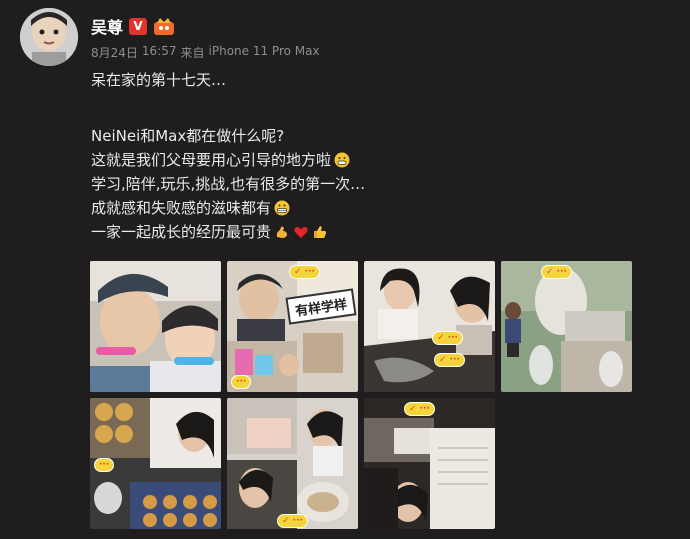 The width and height of the screenshot is (690, 539). What do you see at coordinates (192, 53) in the screenshot?
I see `source-prefix: 来自` at bounding box center [192, 53].